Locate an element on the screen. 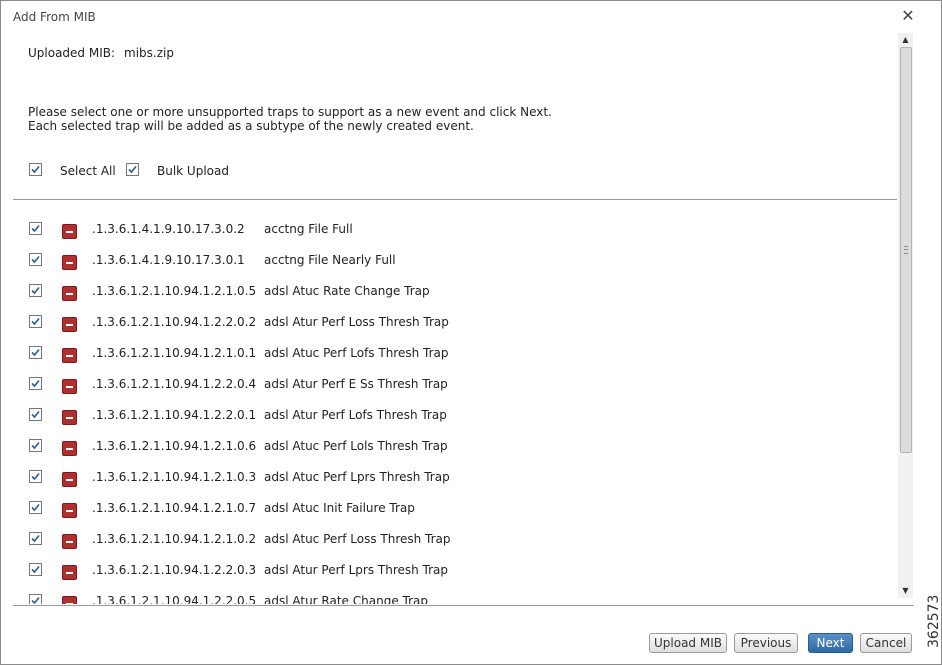 The width and height of the screenshot is (942, 665). trap-name: acctng File Nearly Full is located at coordinates (330, 260).